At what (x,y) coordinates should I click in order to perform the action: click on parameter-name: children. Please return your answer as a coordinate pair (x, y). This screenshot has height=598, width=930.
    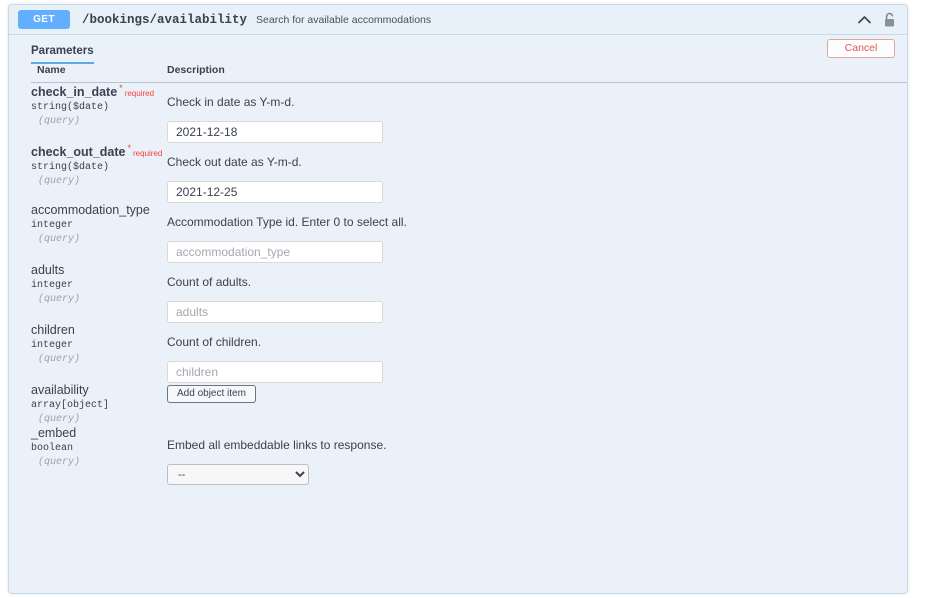
    Looking at the image, I should click on (53, 330).